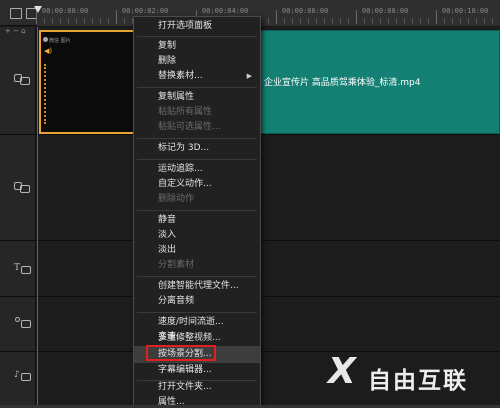  What do you see at coordinates (37, 217) in the screenshot?
I see `playhead-line` at bounding box center [37, 217].